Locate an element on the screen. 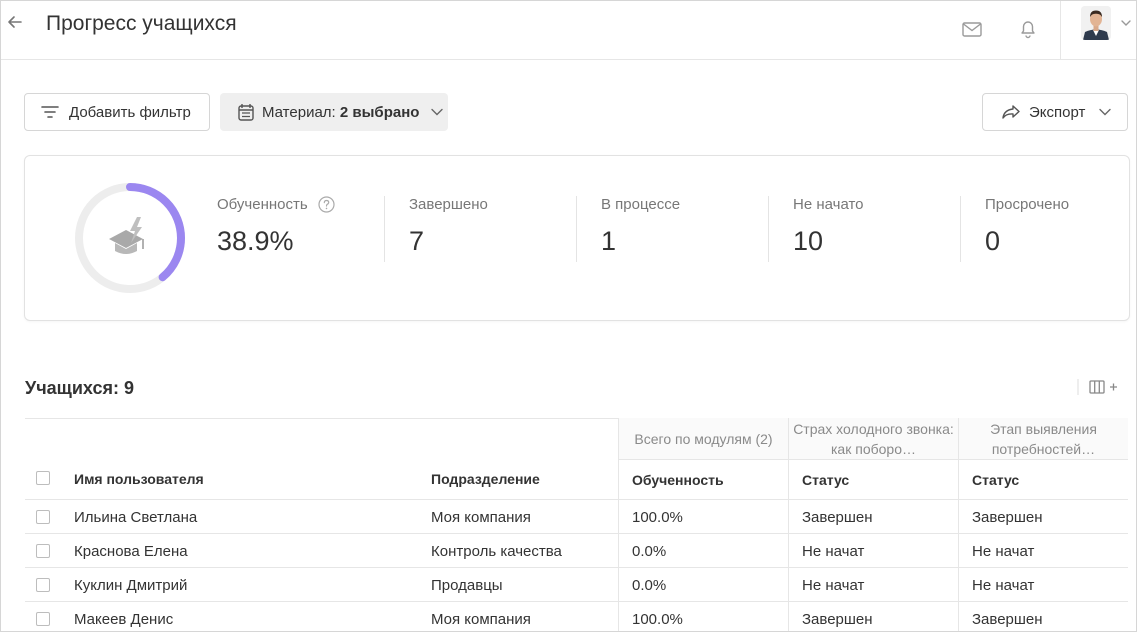  top-bar: Прогресс учащихся is located at coordinates (568, 30).